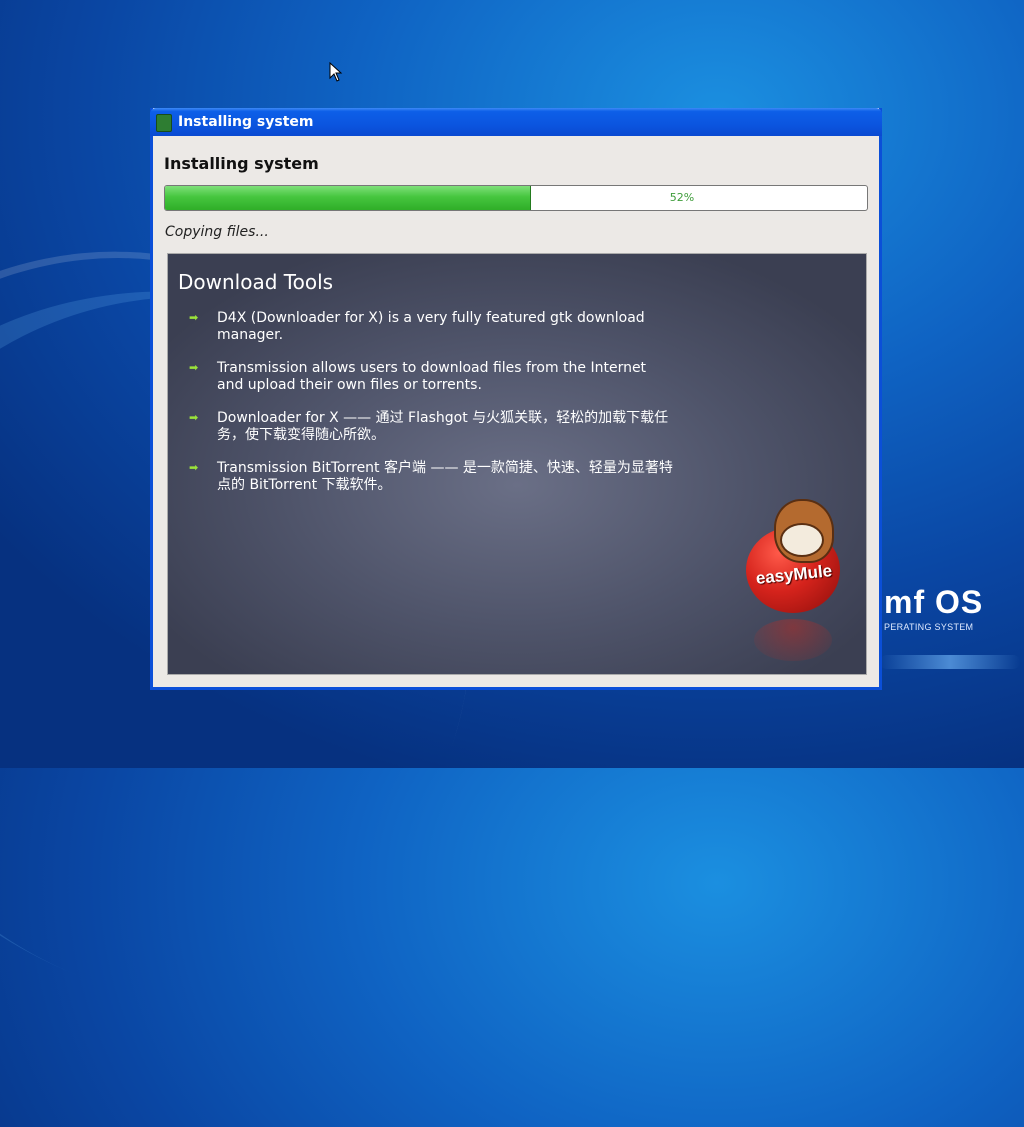 Image resolution: width=1024 pixels, height=1127 pixels. I want to click on window-titlebar: Installing system, so click(516, 122).